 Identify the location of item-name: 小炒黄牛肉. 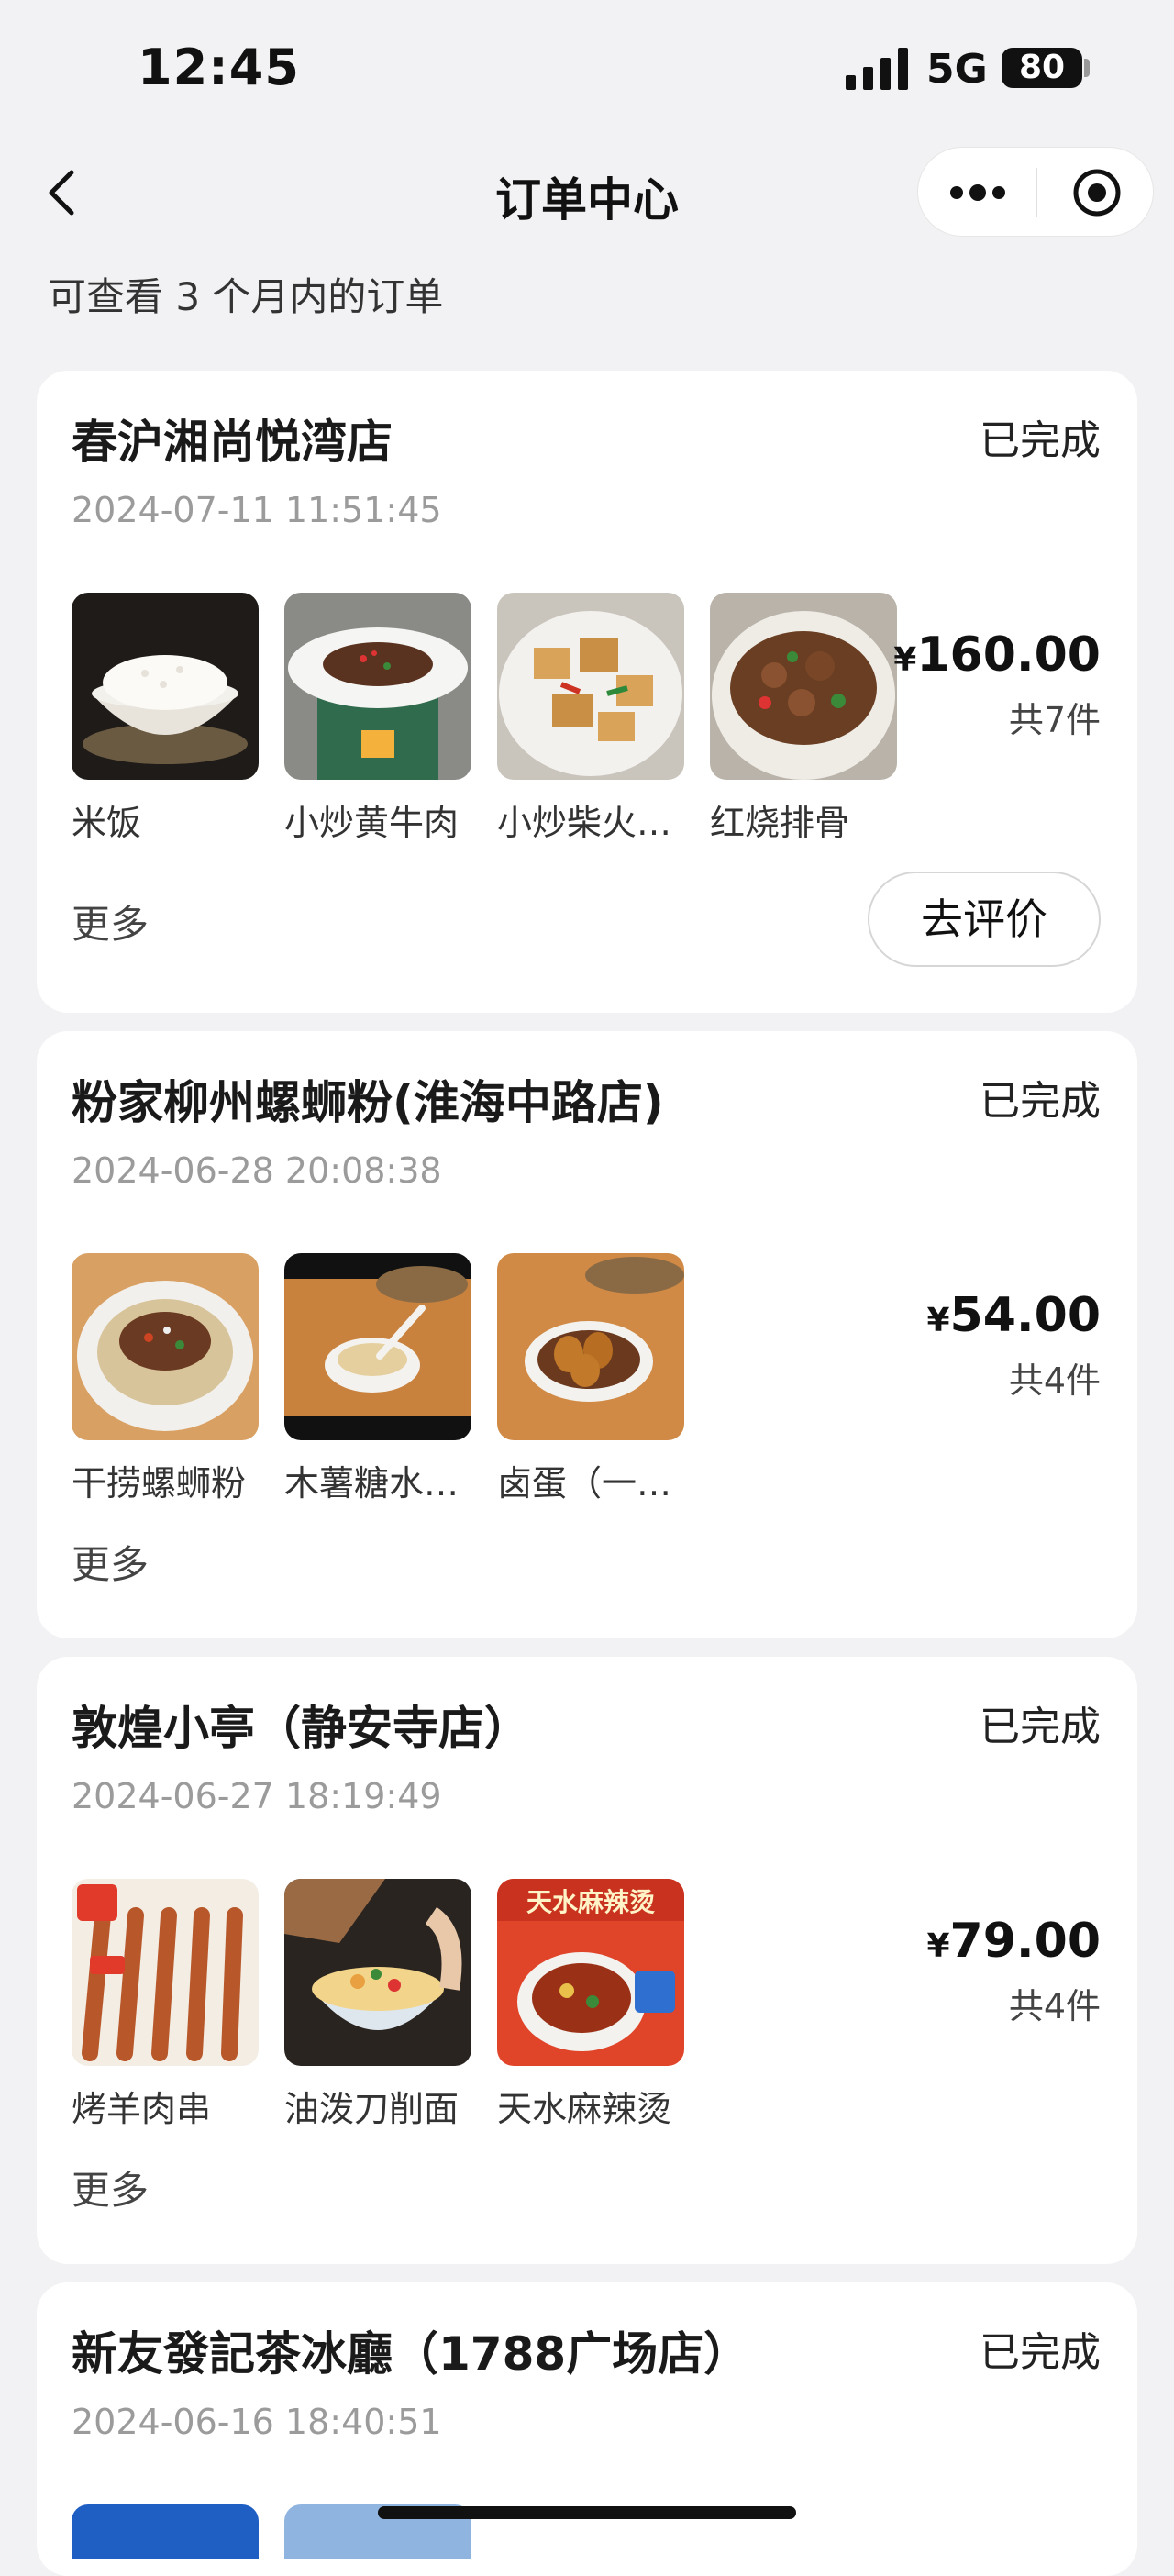
(372, 823).